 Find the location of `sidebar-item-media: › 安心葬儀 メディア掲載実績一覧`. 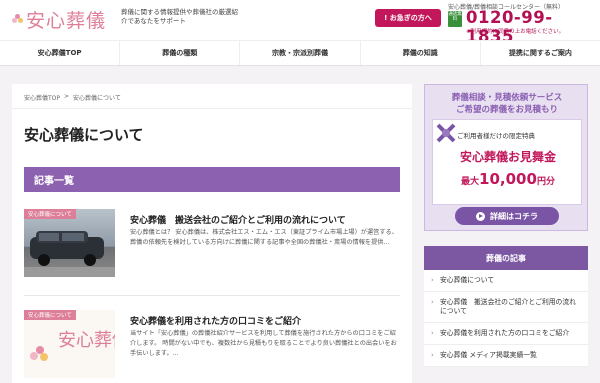

sidebar-item-media: › 安心葬儀 メディア掲載実績一覧 is located at coordinates (506, 356).